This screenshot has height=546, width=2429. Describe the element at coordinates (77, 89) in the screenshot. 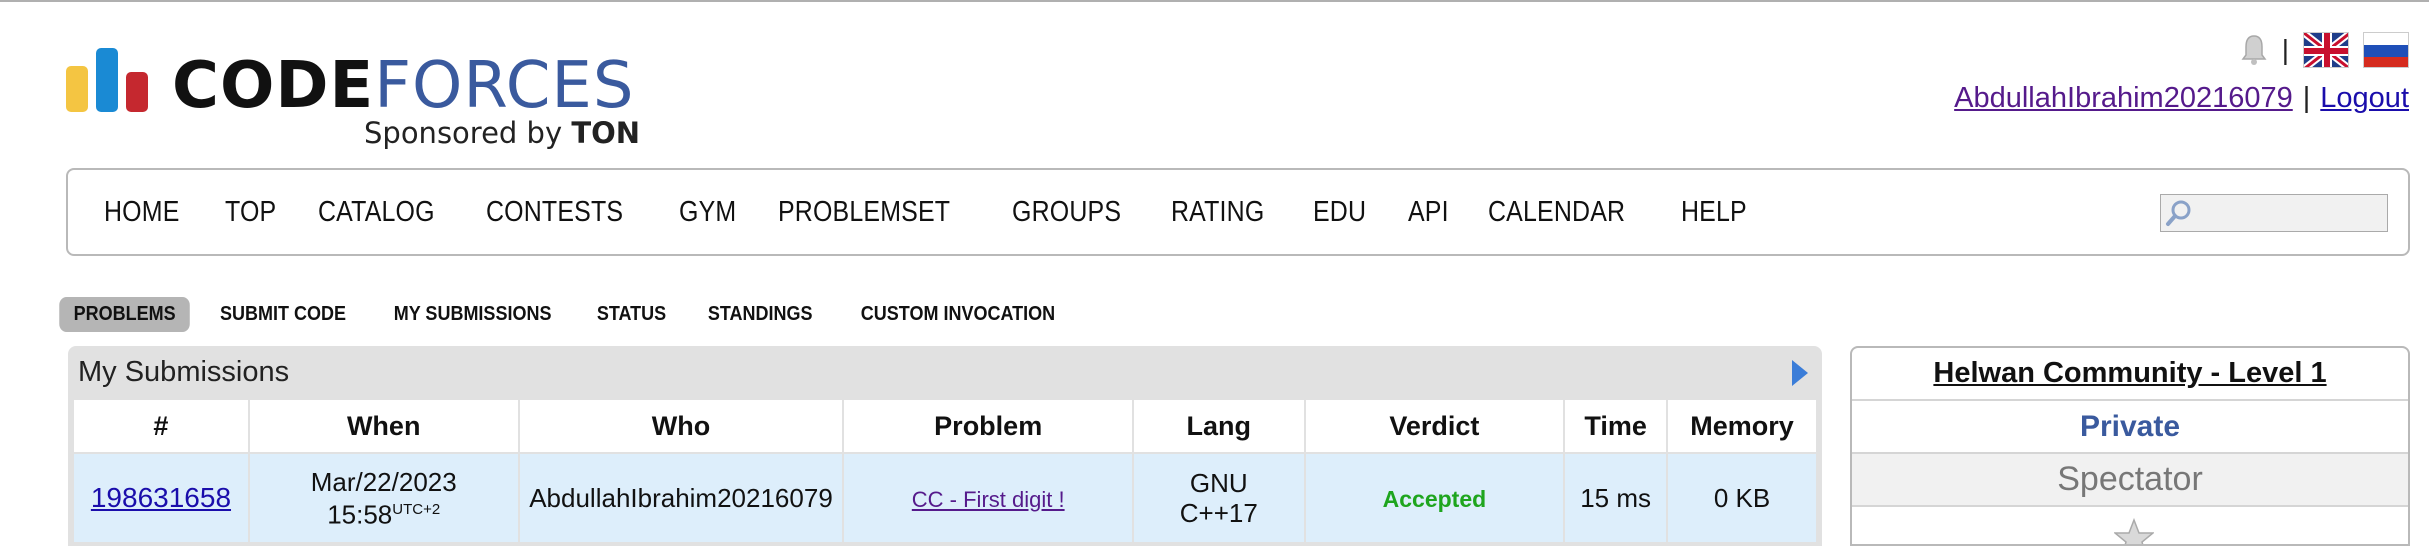

I see `logo-bar-yellow` at that location.